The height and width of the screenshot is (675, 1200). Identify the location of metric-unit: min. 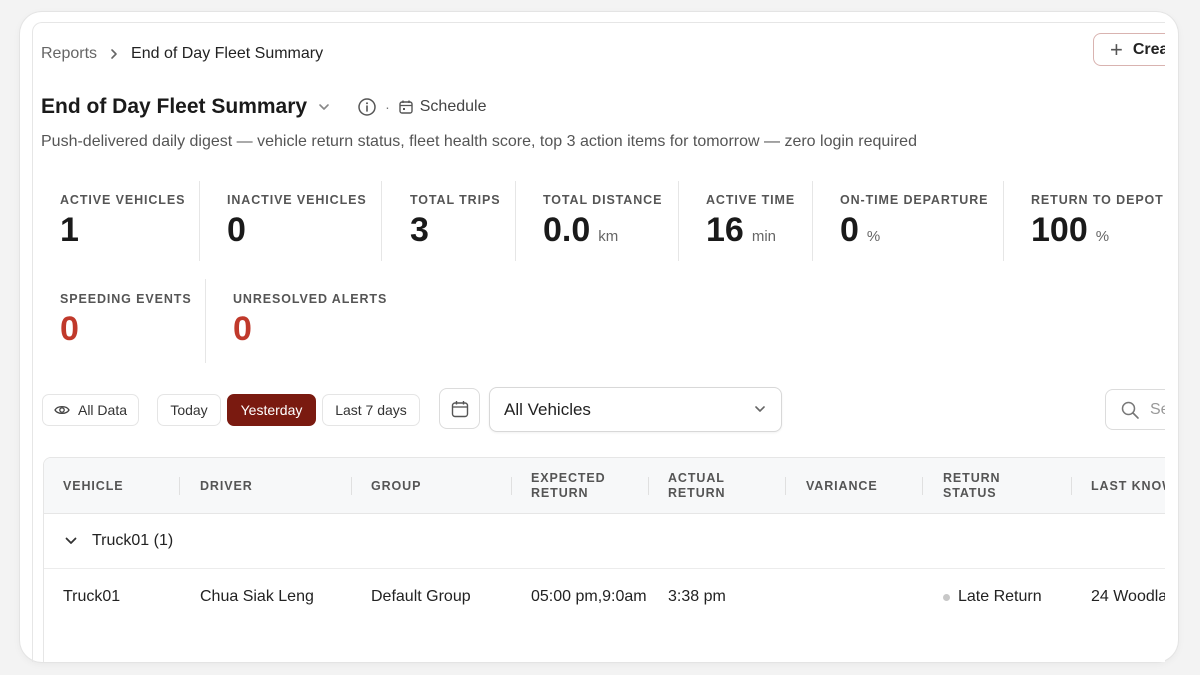
(763, 236).